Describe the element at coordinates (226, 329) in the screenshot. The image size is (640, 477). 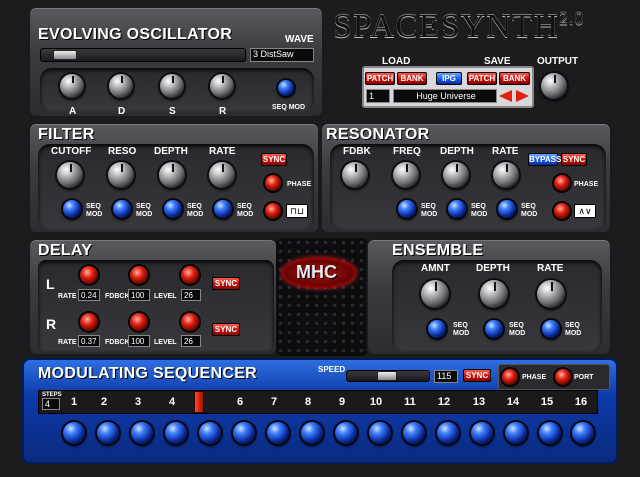
I see `delay-r-sync-button: SYNC` at that location.